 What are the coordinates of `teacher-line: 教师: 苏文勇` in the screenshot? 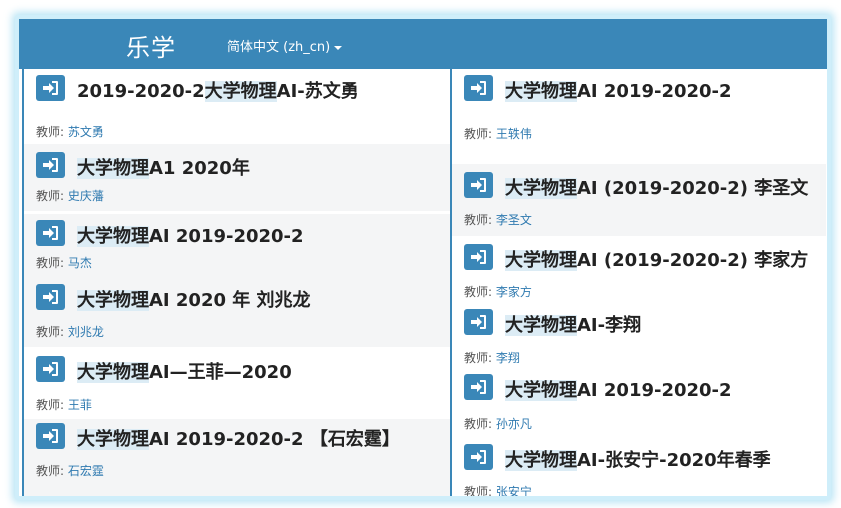 It's located at (70, 131).